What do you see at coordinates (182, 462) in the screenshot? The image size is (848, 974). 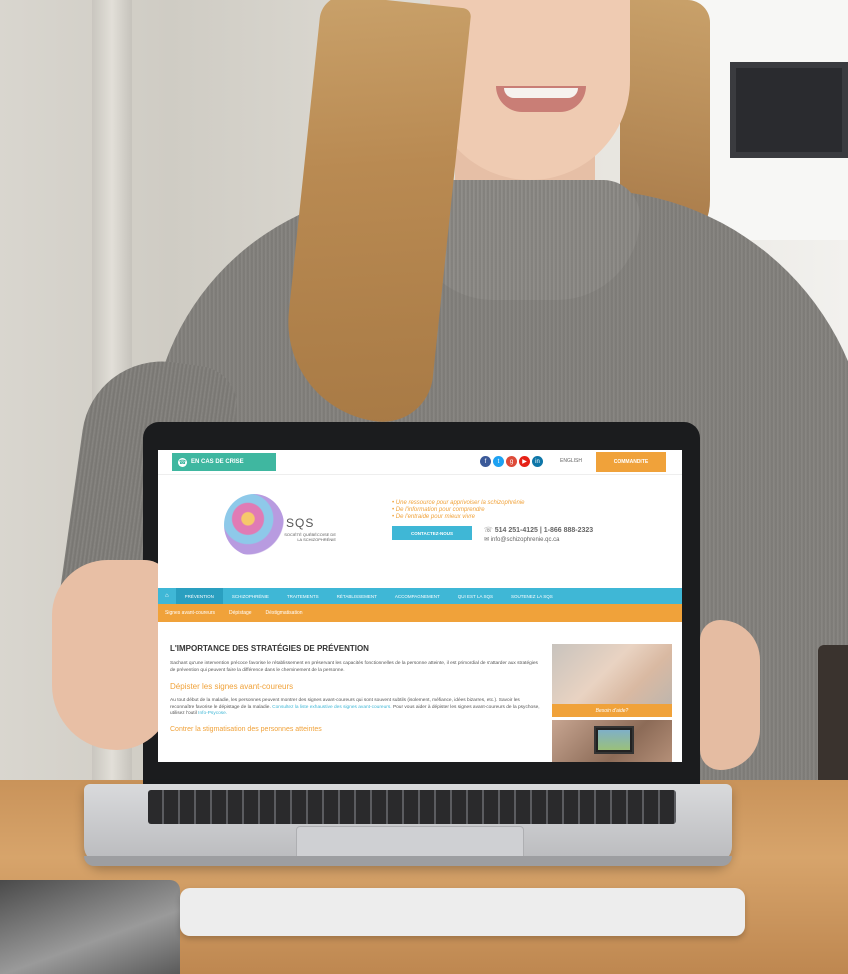 I see `phone-icon: ☎` at bounding box center [182, 462].